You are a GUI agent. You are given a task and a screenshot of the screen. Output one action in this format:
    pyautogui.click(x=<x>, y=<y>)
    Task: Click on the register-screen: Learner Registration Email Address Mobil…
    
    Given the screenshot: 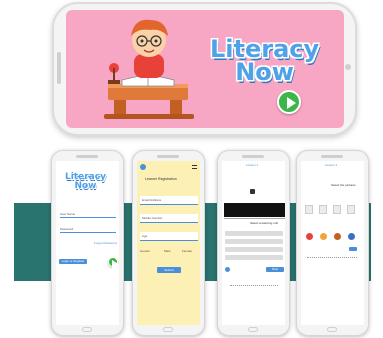 What is the action you would take?
    pyautogui.click(x=168, y=243)
    